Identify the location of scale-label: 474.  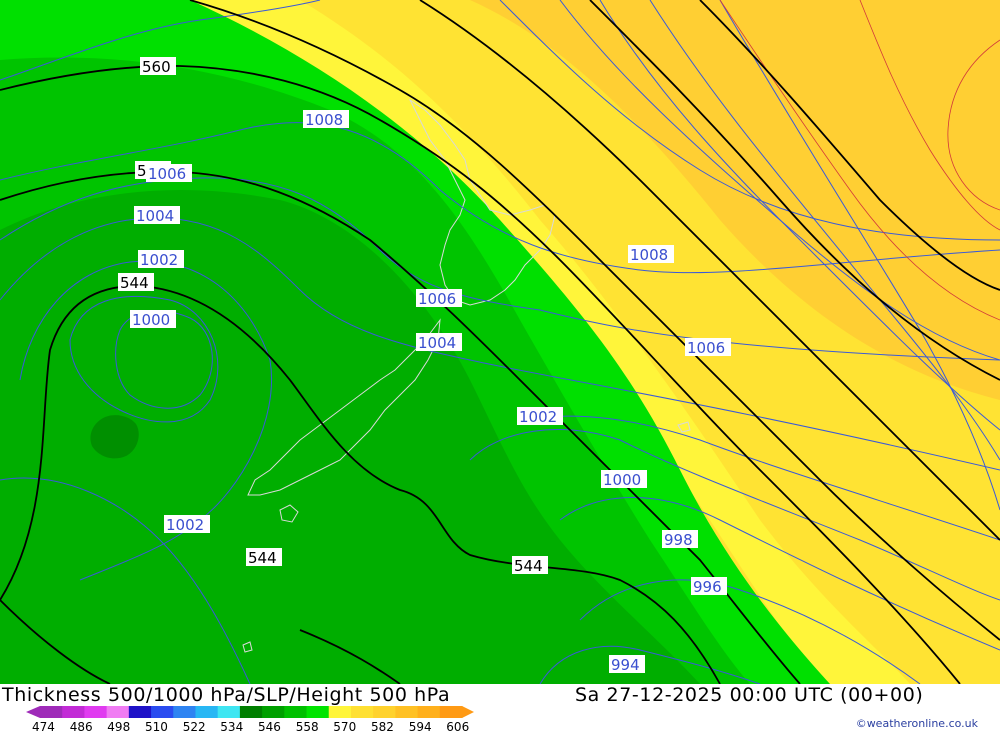
(43, 726).